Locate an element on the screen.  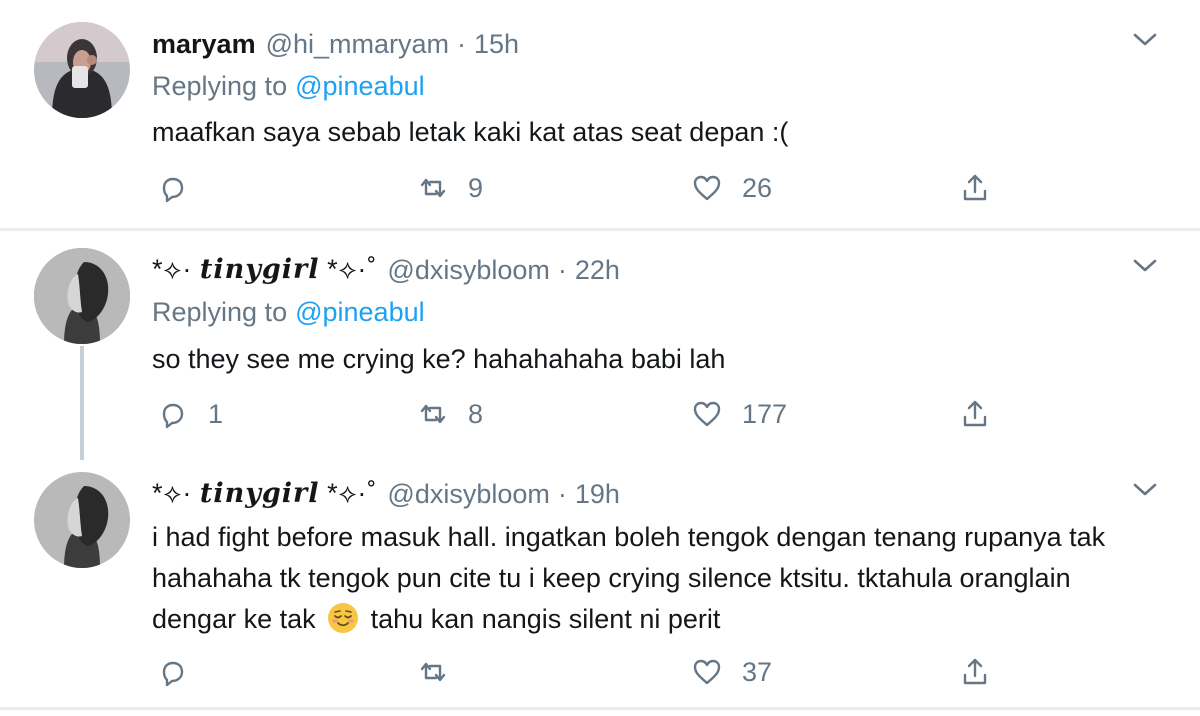
retweet-button is located at coordinates (442, 672).